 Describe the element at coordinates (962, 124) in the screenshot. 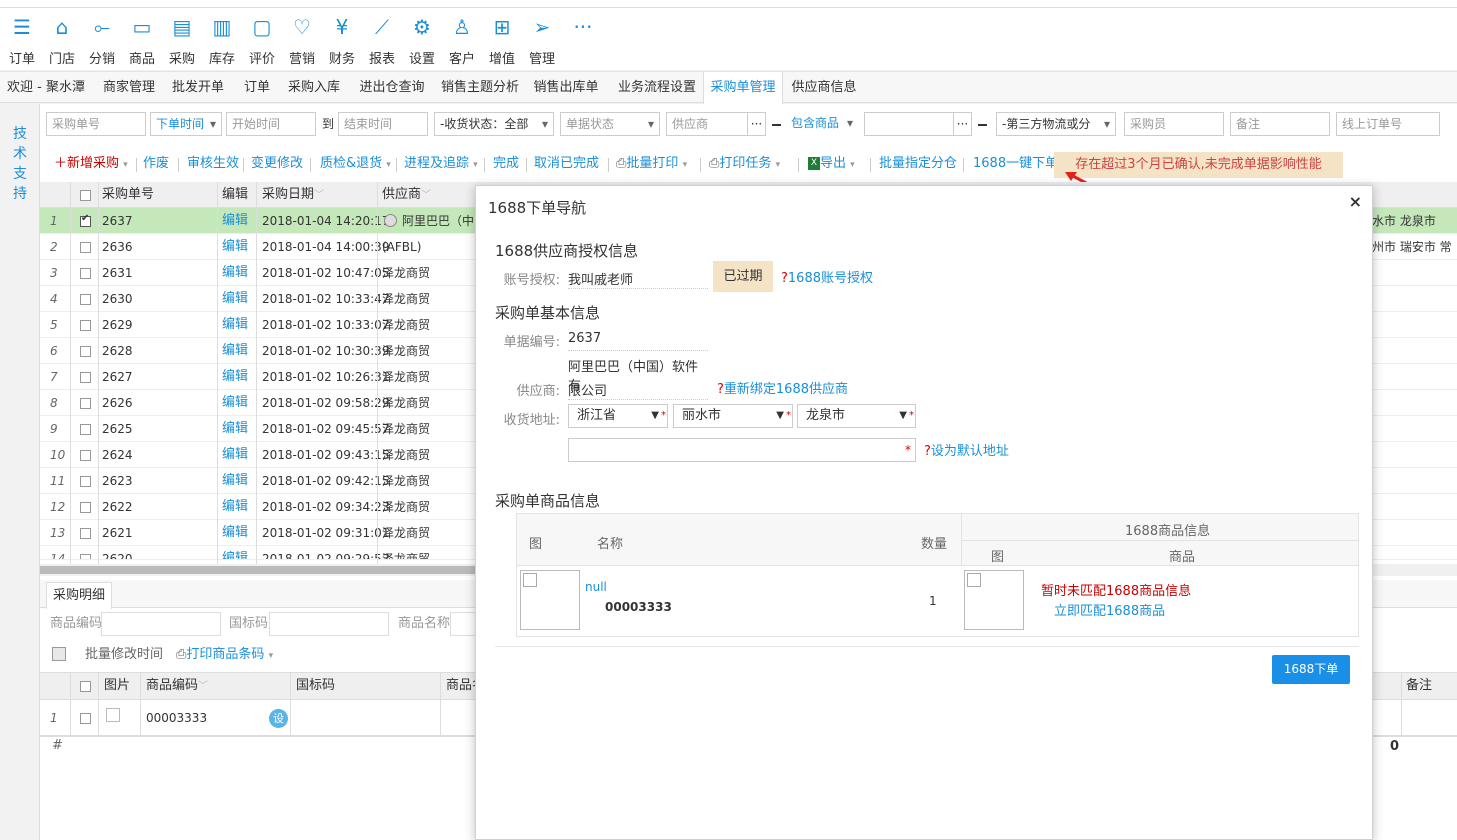

I see `goods-picker-icon: ···` at that location.